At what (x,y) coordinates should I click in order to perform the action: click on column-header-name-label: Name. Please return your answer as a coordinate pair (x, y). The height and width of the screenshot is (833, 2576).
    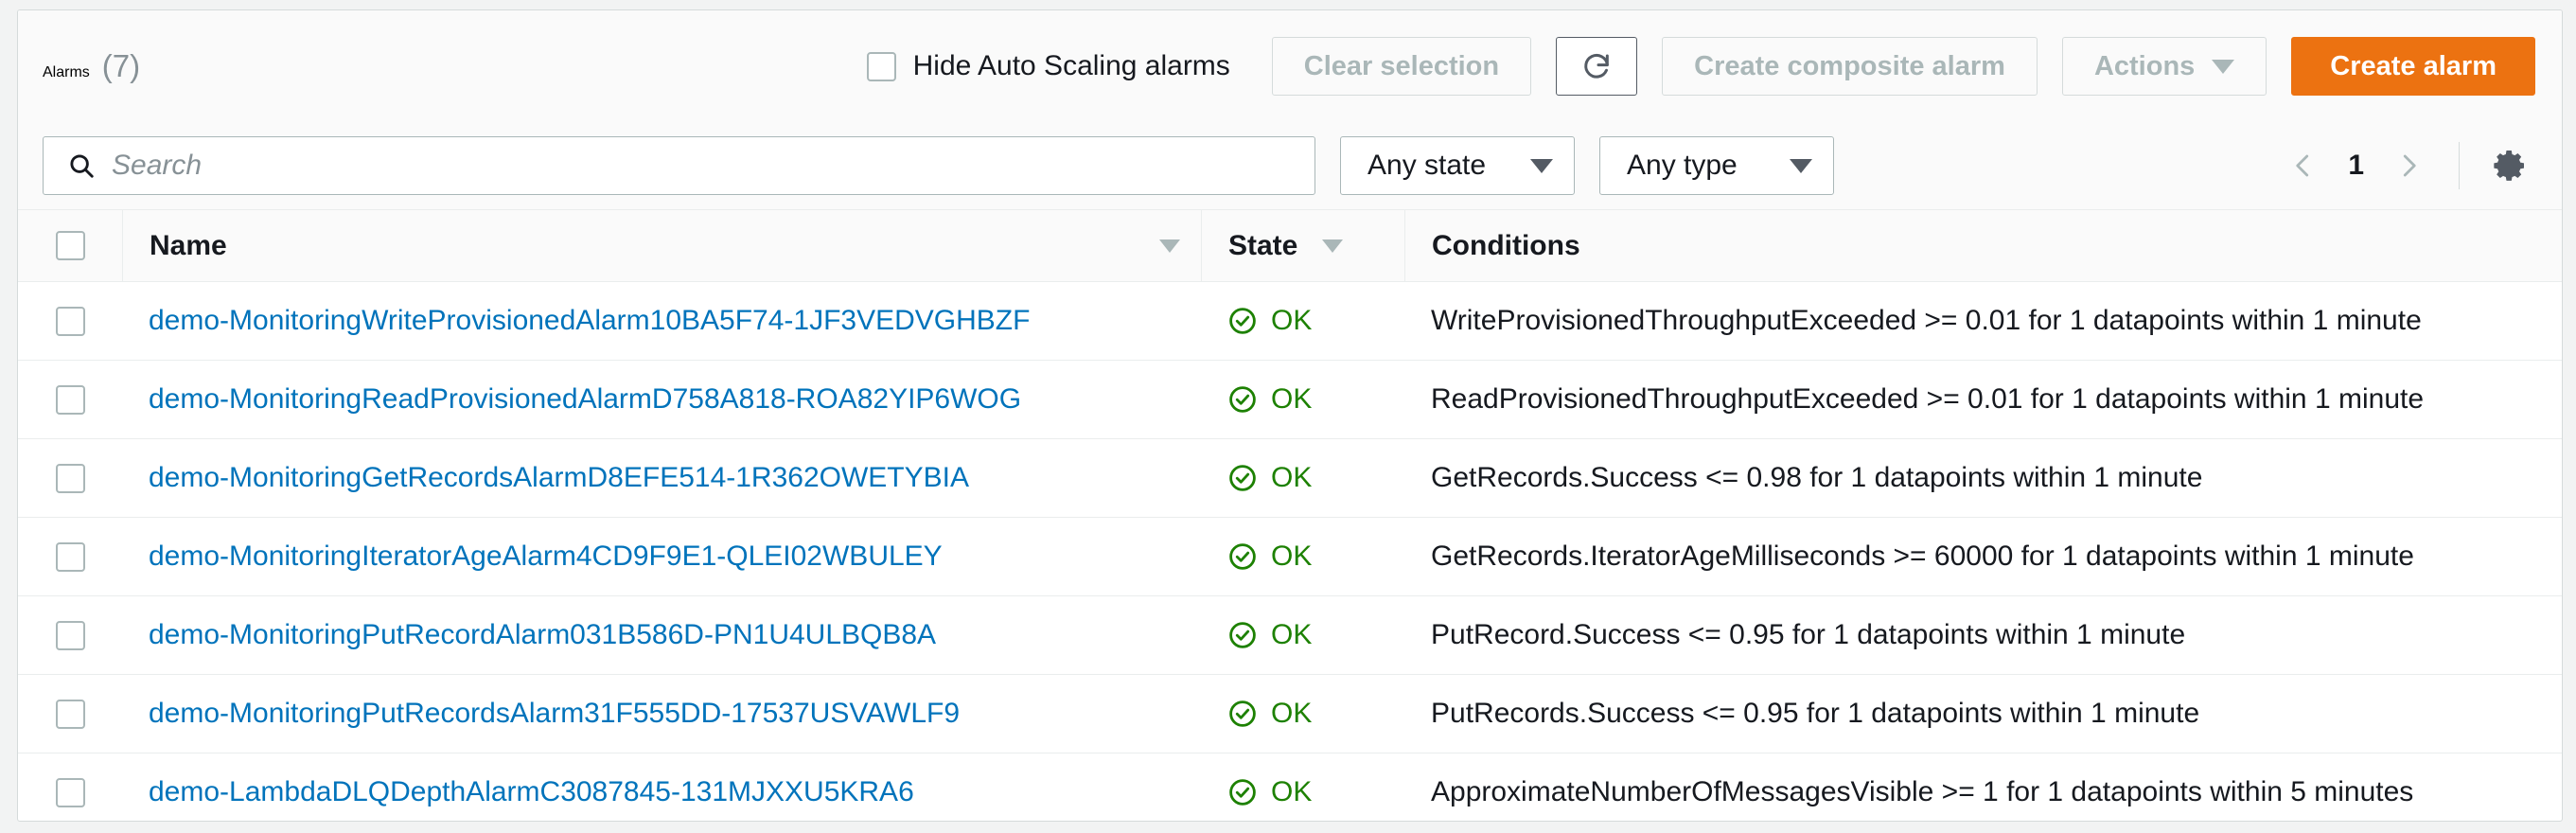
    Looking at the image, I should click on (188, 245).